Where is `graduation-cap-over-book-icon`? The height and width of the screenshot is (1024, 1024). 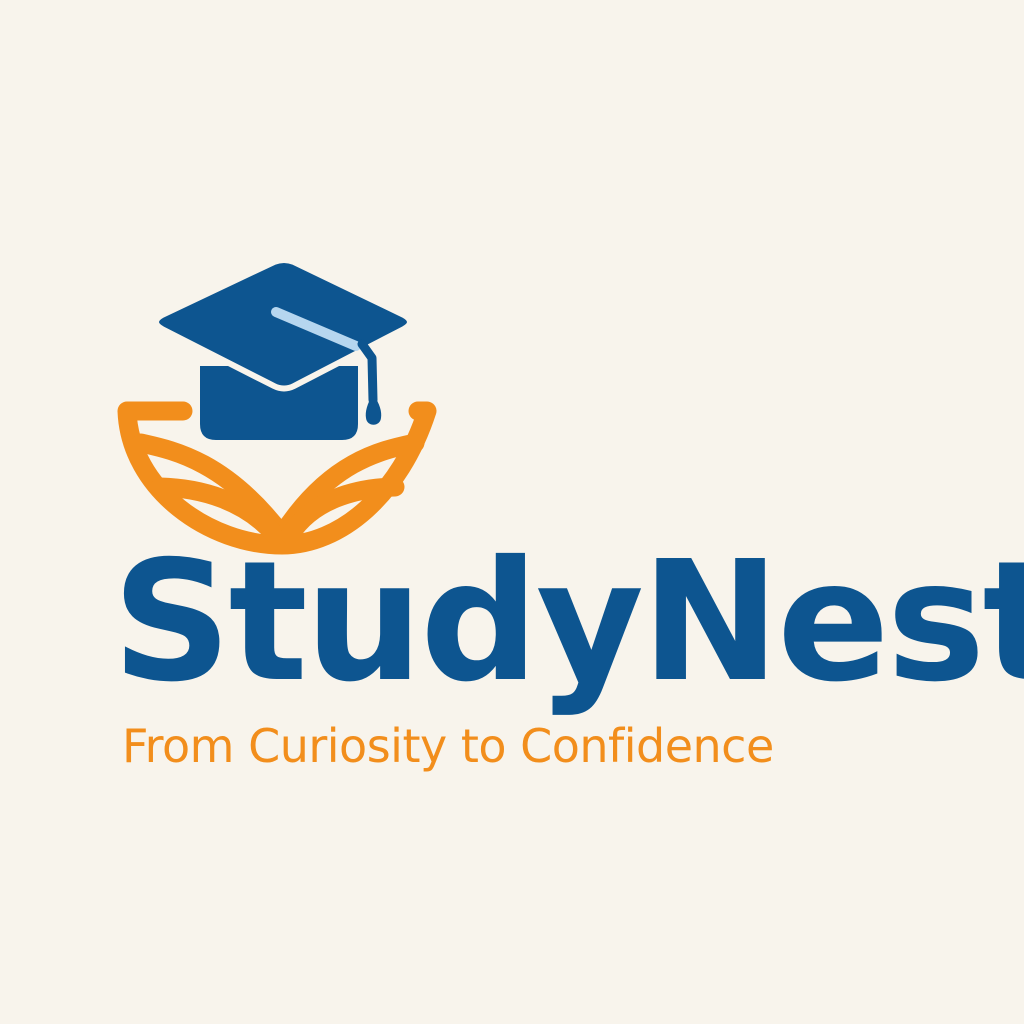
graduation-cap-over-book-icon is located at coordinates (277, 406).